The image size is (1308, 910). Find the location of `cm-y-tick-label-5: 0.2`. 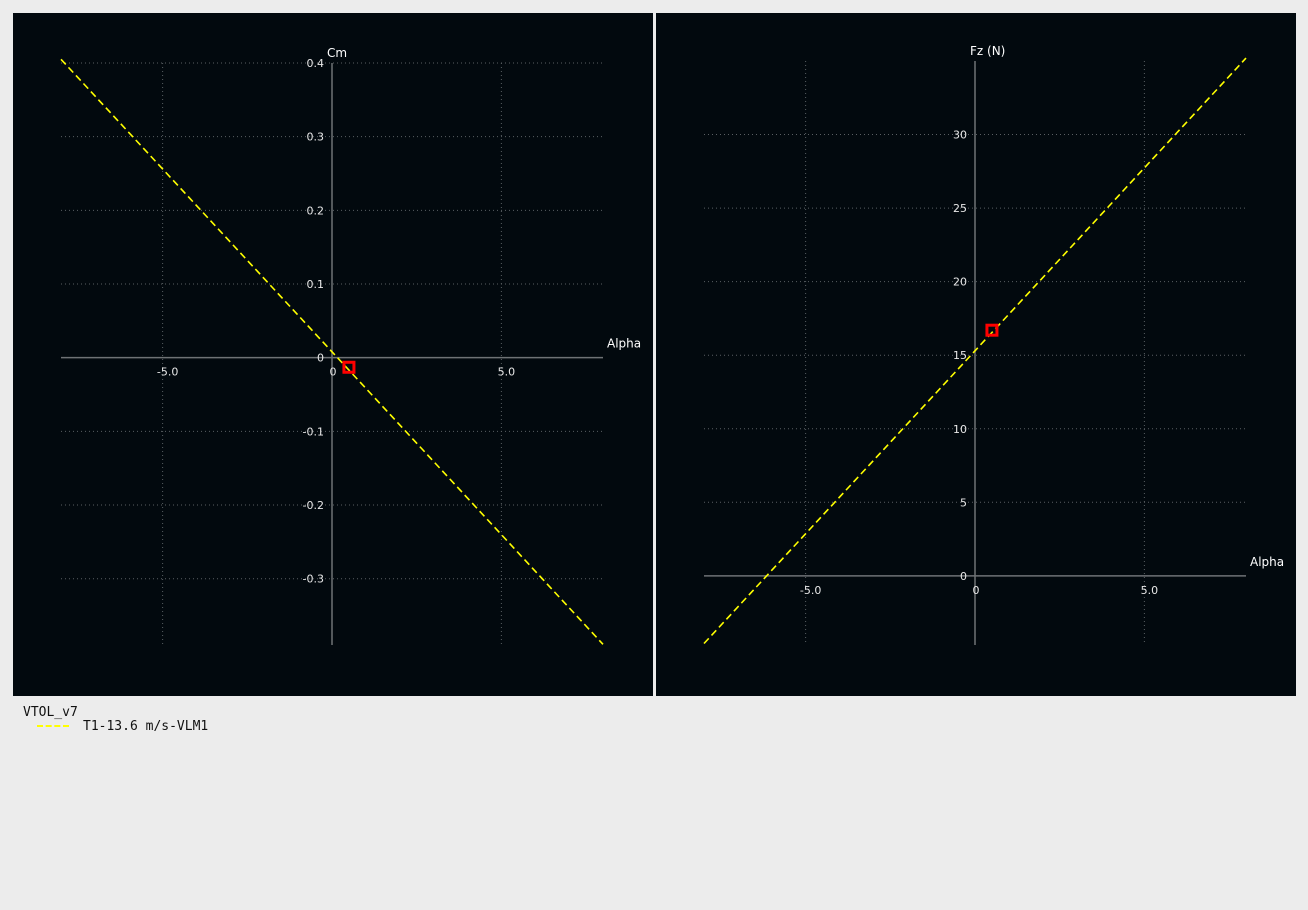

cm-y-tick-label-5: 0.2 is located at coordinates (316, 210).